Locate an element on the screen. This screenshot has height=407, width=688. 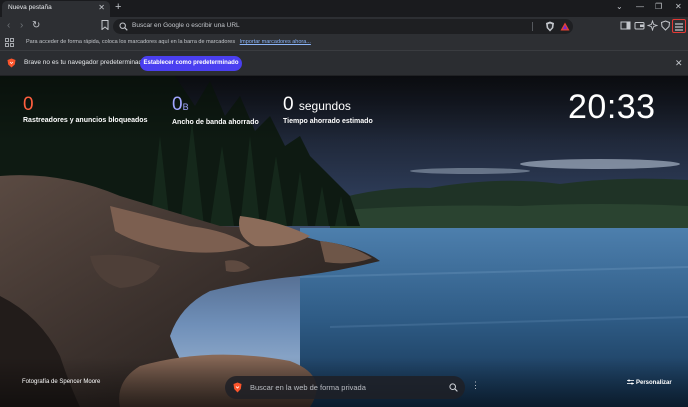
tab-new-tab: Nueva pestaña ✕ is located at coordinates (56, 9).